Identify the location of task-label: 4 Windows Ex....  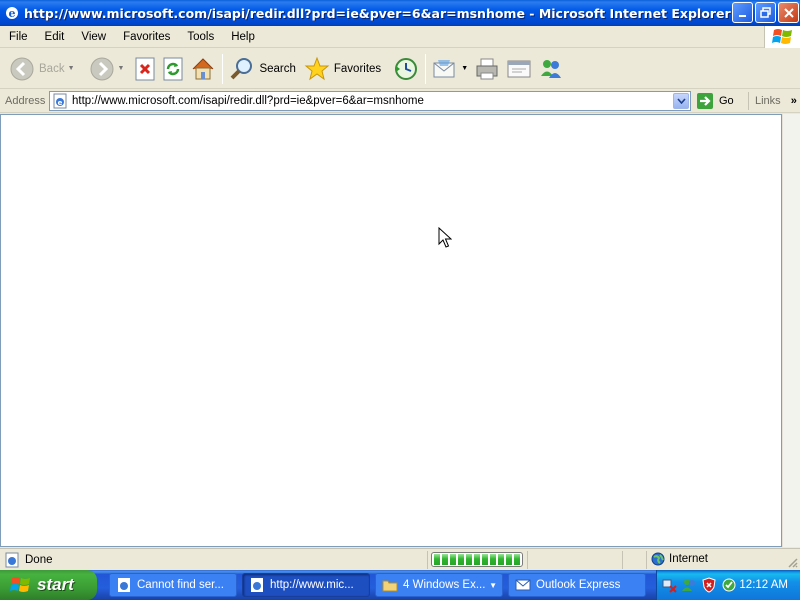
(444, 585).